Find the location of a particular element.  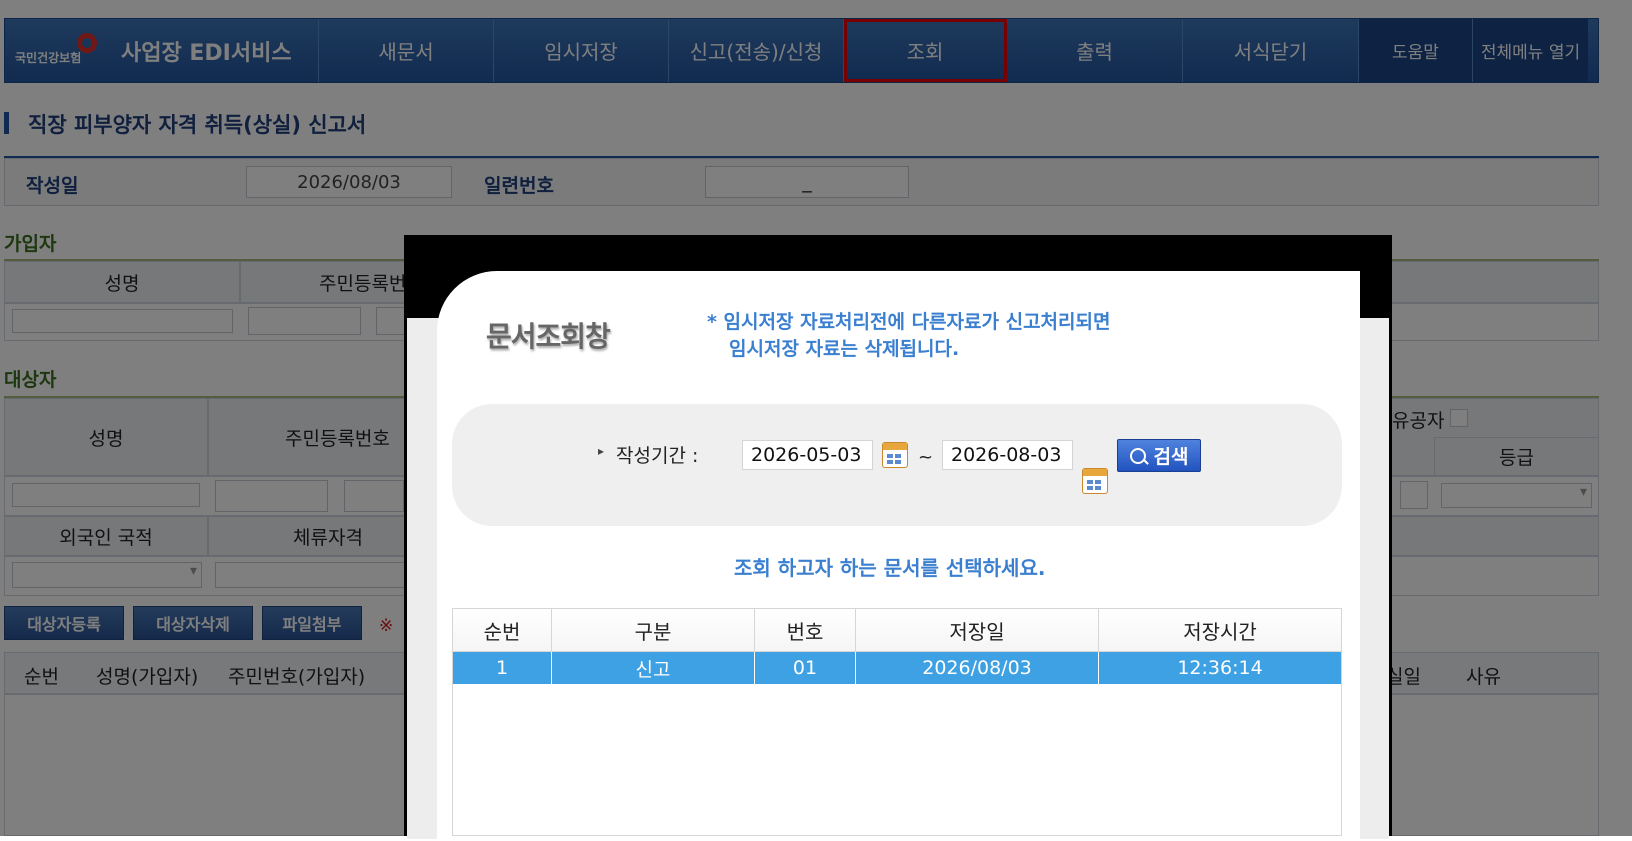

modal-title: 문서조회창 is located at coordinates (548, 336).